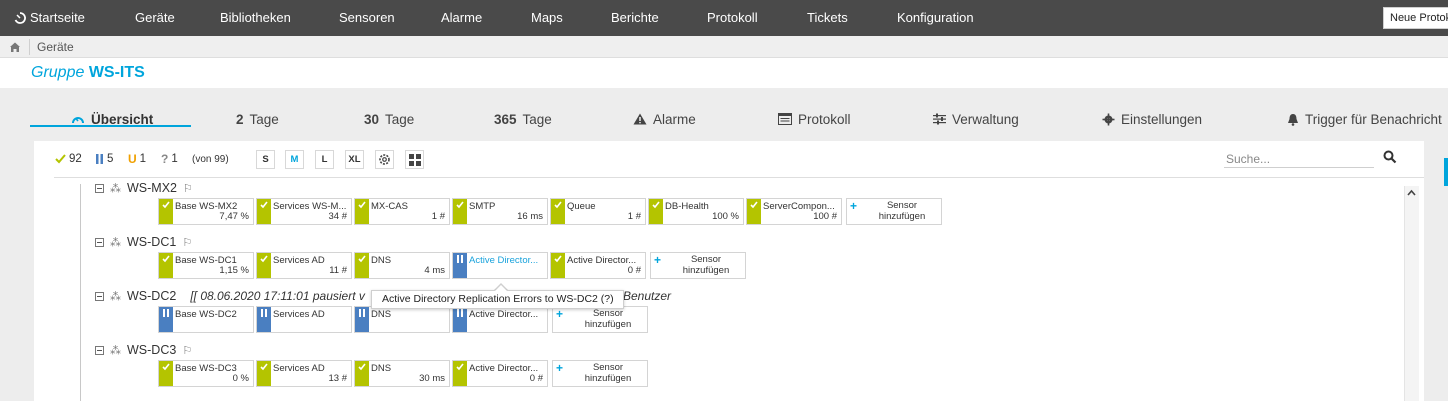 The image size is (1448, 401). What do you see at coordinates (1411, 193) in the screenshot?
I see `chevron-up-icon` at bounding box center [1411, 193].